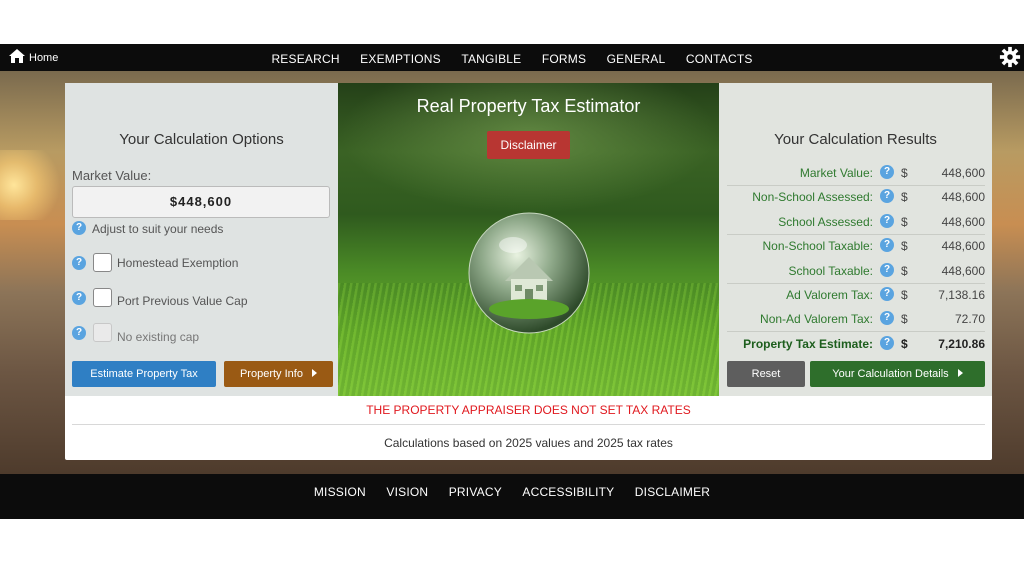 The height and width of the screenshot is (576, 1024). I want to click on result-value: 72.70, so click(969, 319).